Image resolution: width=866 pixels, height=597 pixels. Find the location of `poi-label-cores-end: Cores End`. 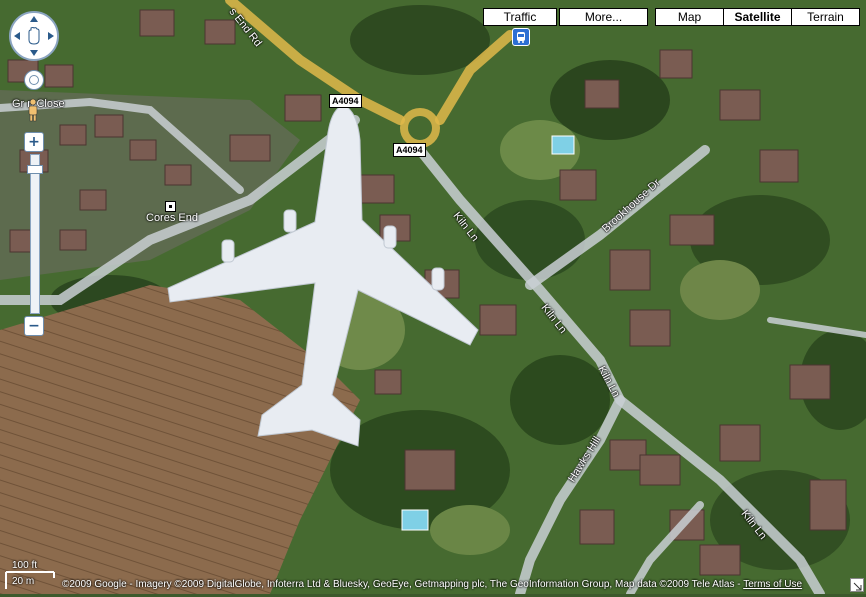

poi-label-cores-end: Cores End is located at coordinates (172, 218).